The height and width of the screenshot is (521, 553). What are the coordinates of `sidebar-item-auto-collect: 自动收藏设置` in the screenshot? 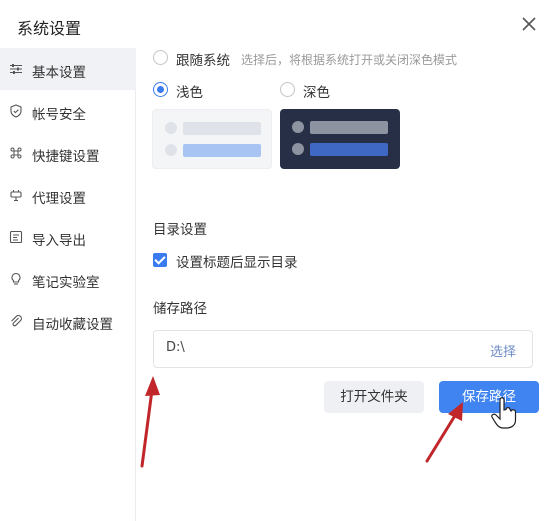 It's located at (68, 321).